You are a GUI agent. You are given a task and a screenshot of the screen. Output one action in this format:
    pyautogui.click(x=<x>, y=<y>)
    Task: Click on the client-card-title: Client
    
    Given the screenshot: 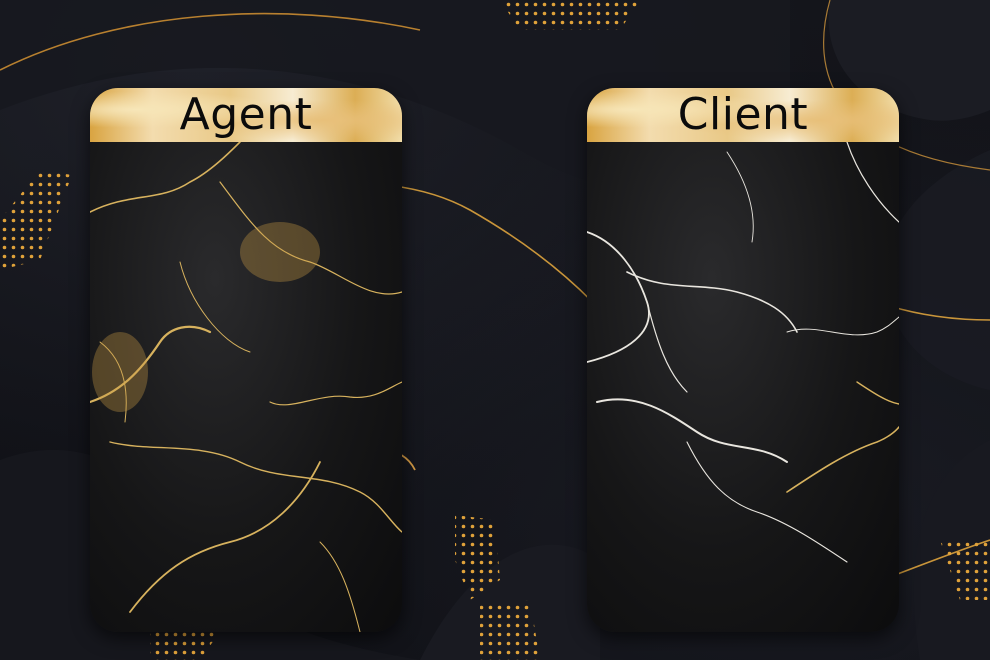 What is the action you would take?
    pyautogui.click(x=743, y=114)
    